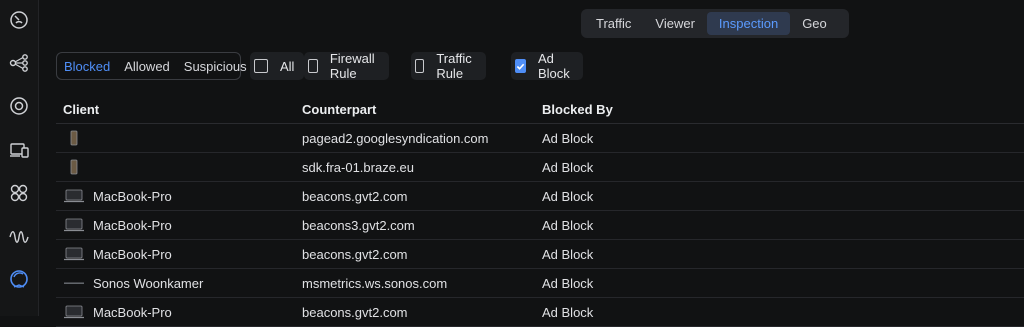 The width and height of the screenshot is (1024, 327). What do you see at coordinates (675, 23) in the screenshot?
I see `tab-viewer: Viewer` at bounding box center [675, 23].